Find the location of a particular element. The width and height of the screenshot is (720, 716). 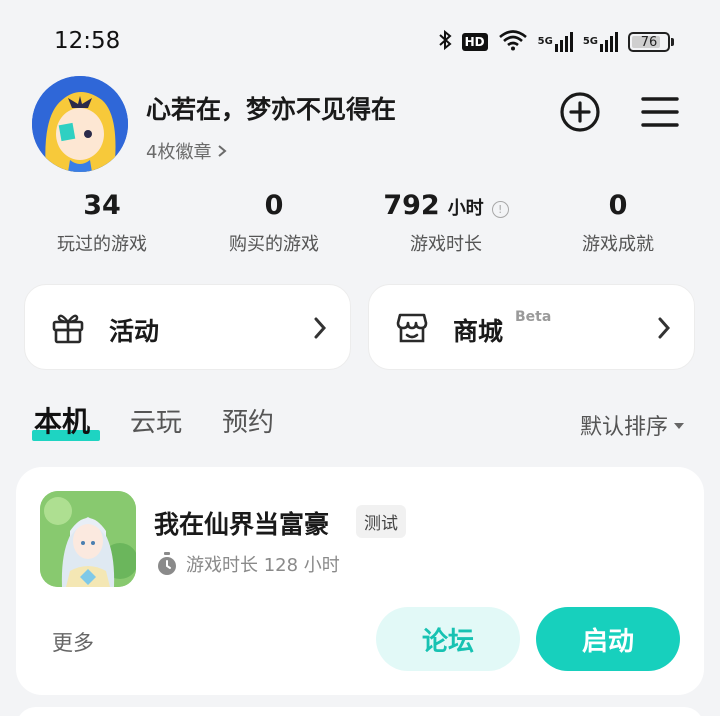

plus-circle-icon is located at coordinates (580, 112).